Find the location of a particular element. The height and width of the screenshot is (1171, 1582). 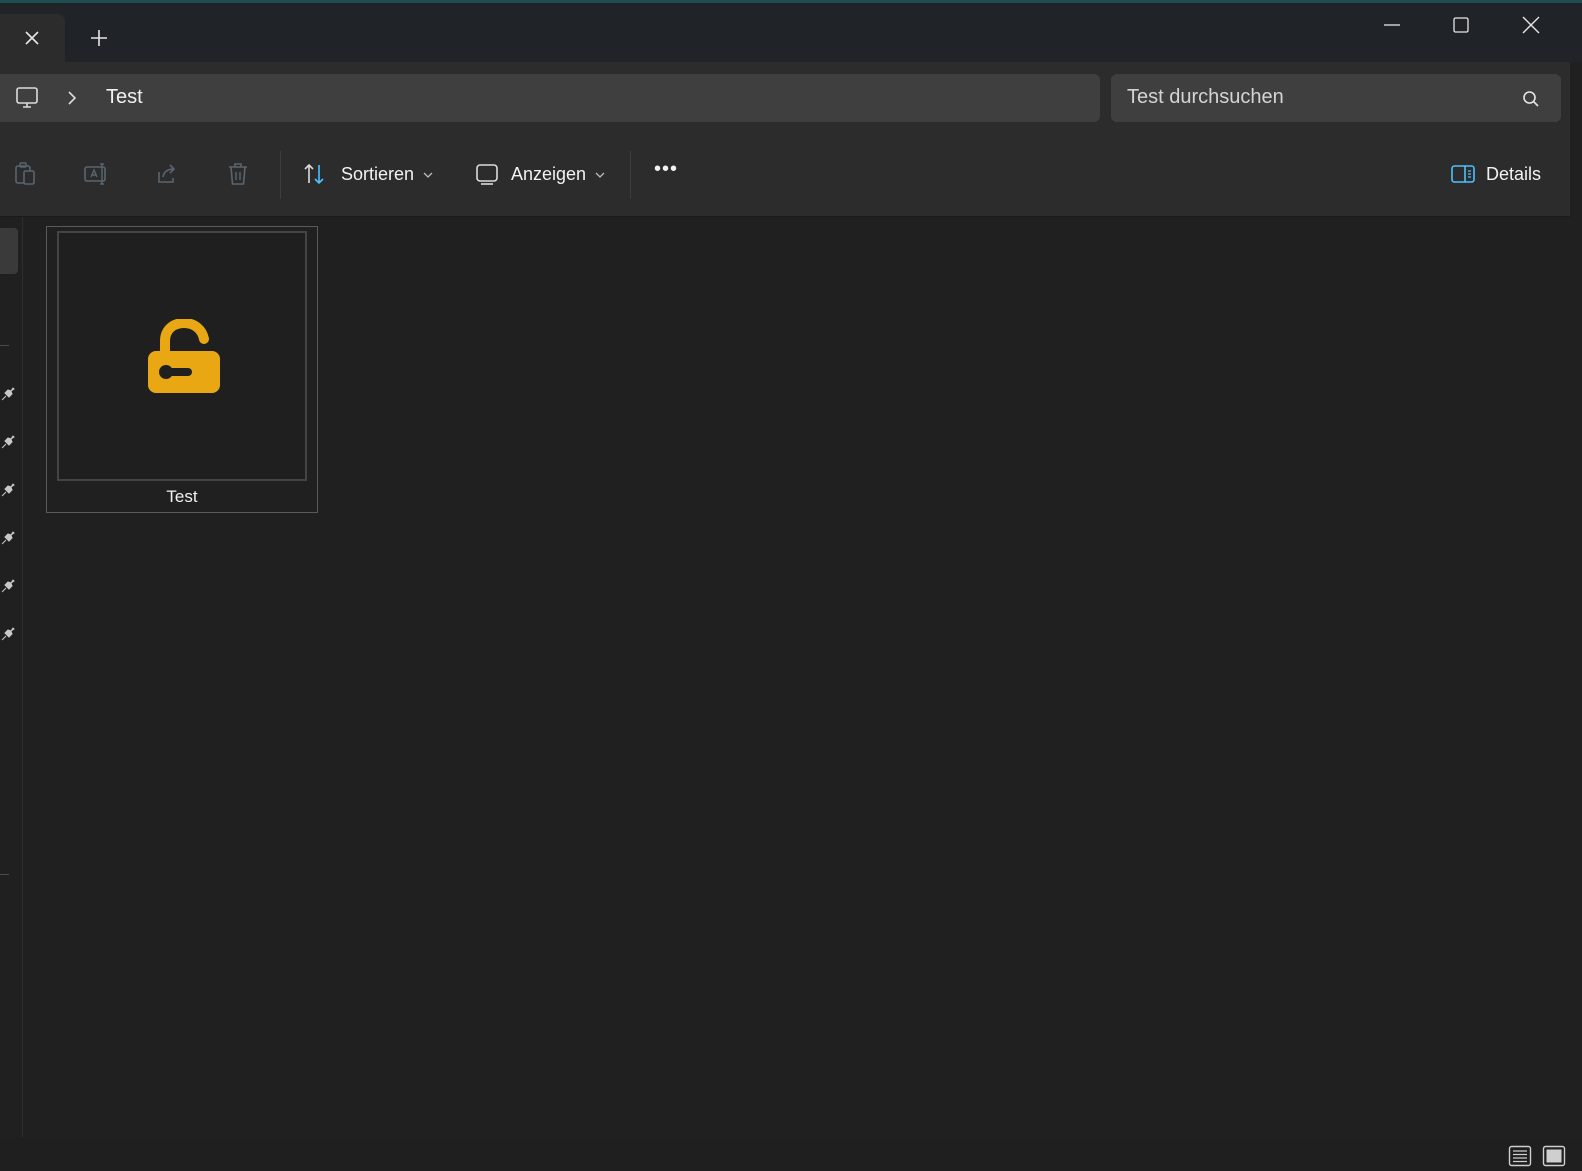

view-dropdown-chevron-icon is located at coordinates (600, 175).